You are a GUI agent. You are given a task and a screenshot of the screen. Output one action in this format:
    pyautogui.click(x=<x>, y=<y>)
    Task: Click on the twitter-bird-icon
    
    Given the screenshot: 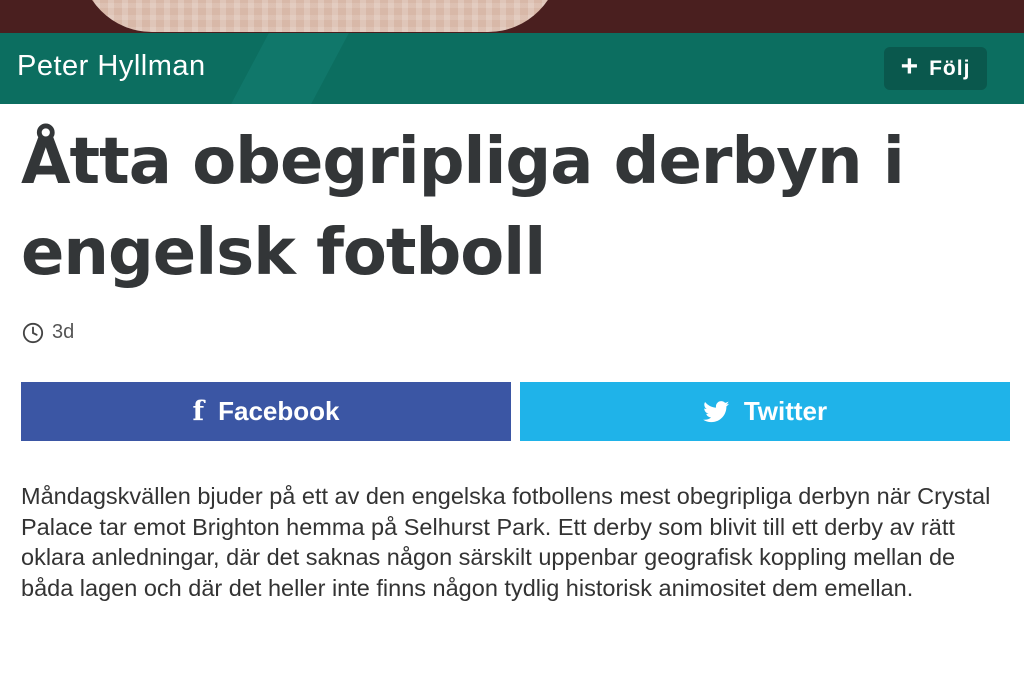 What is the action you would take?
    pyautogui.click(x=716, y=411)
    